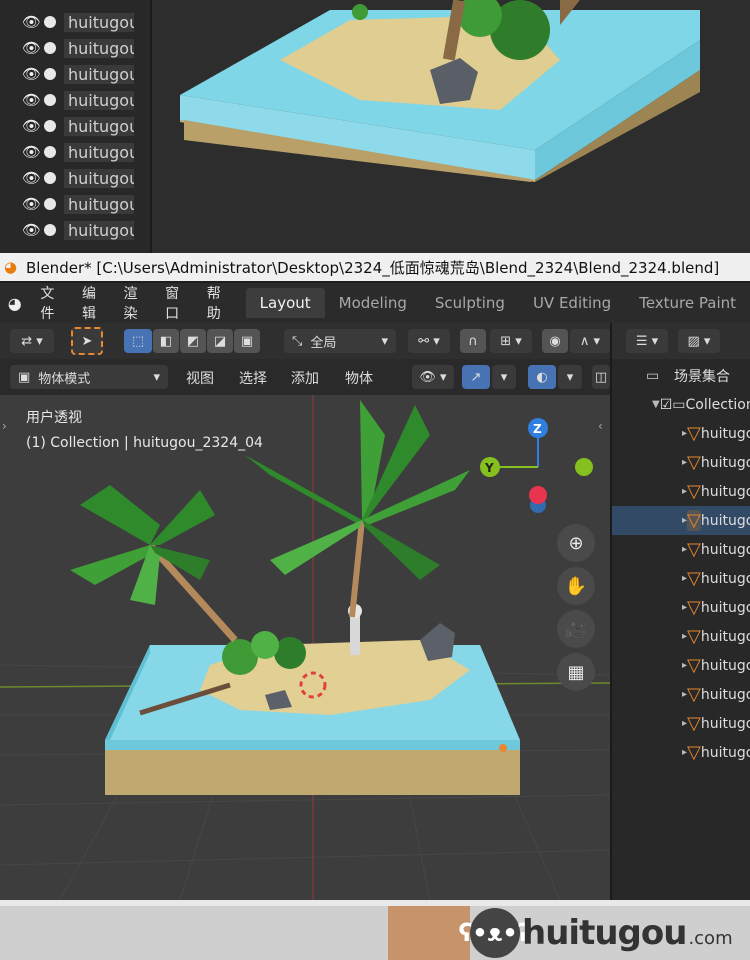 This screenshot has height=960, width=750. Describe the element at coordinates (373, 303) in the screenshot. I see `tab-modeling: Modeling` at that location.